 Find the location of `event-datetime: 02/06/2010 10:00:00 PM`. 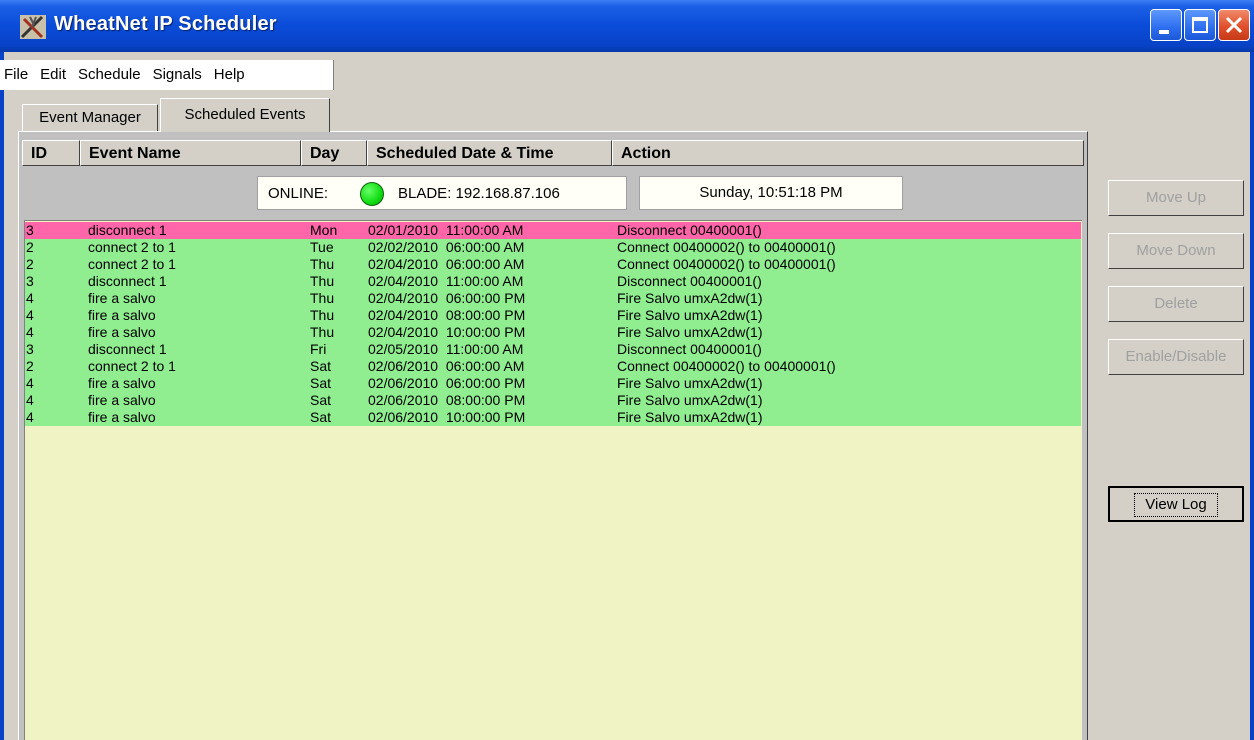

event-datetime: 02/06/2010 10:00:00 PM is located at coordinates (447, 417).